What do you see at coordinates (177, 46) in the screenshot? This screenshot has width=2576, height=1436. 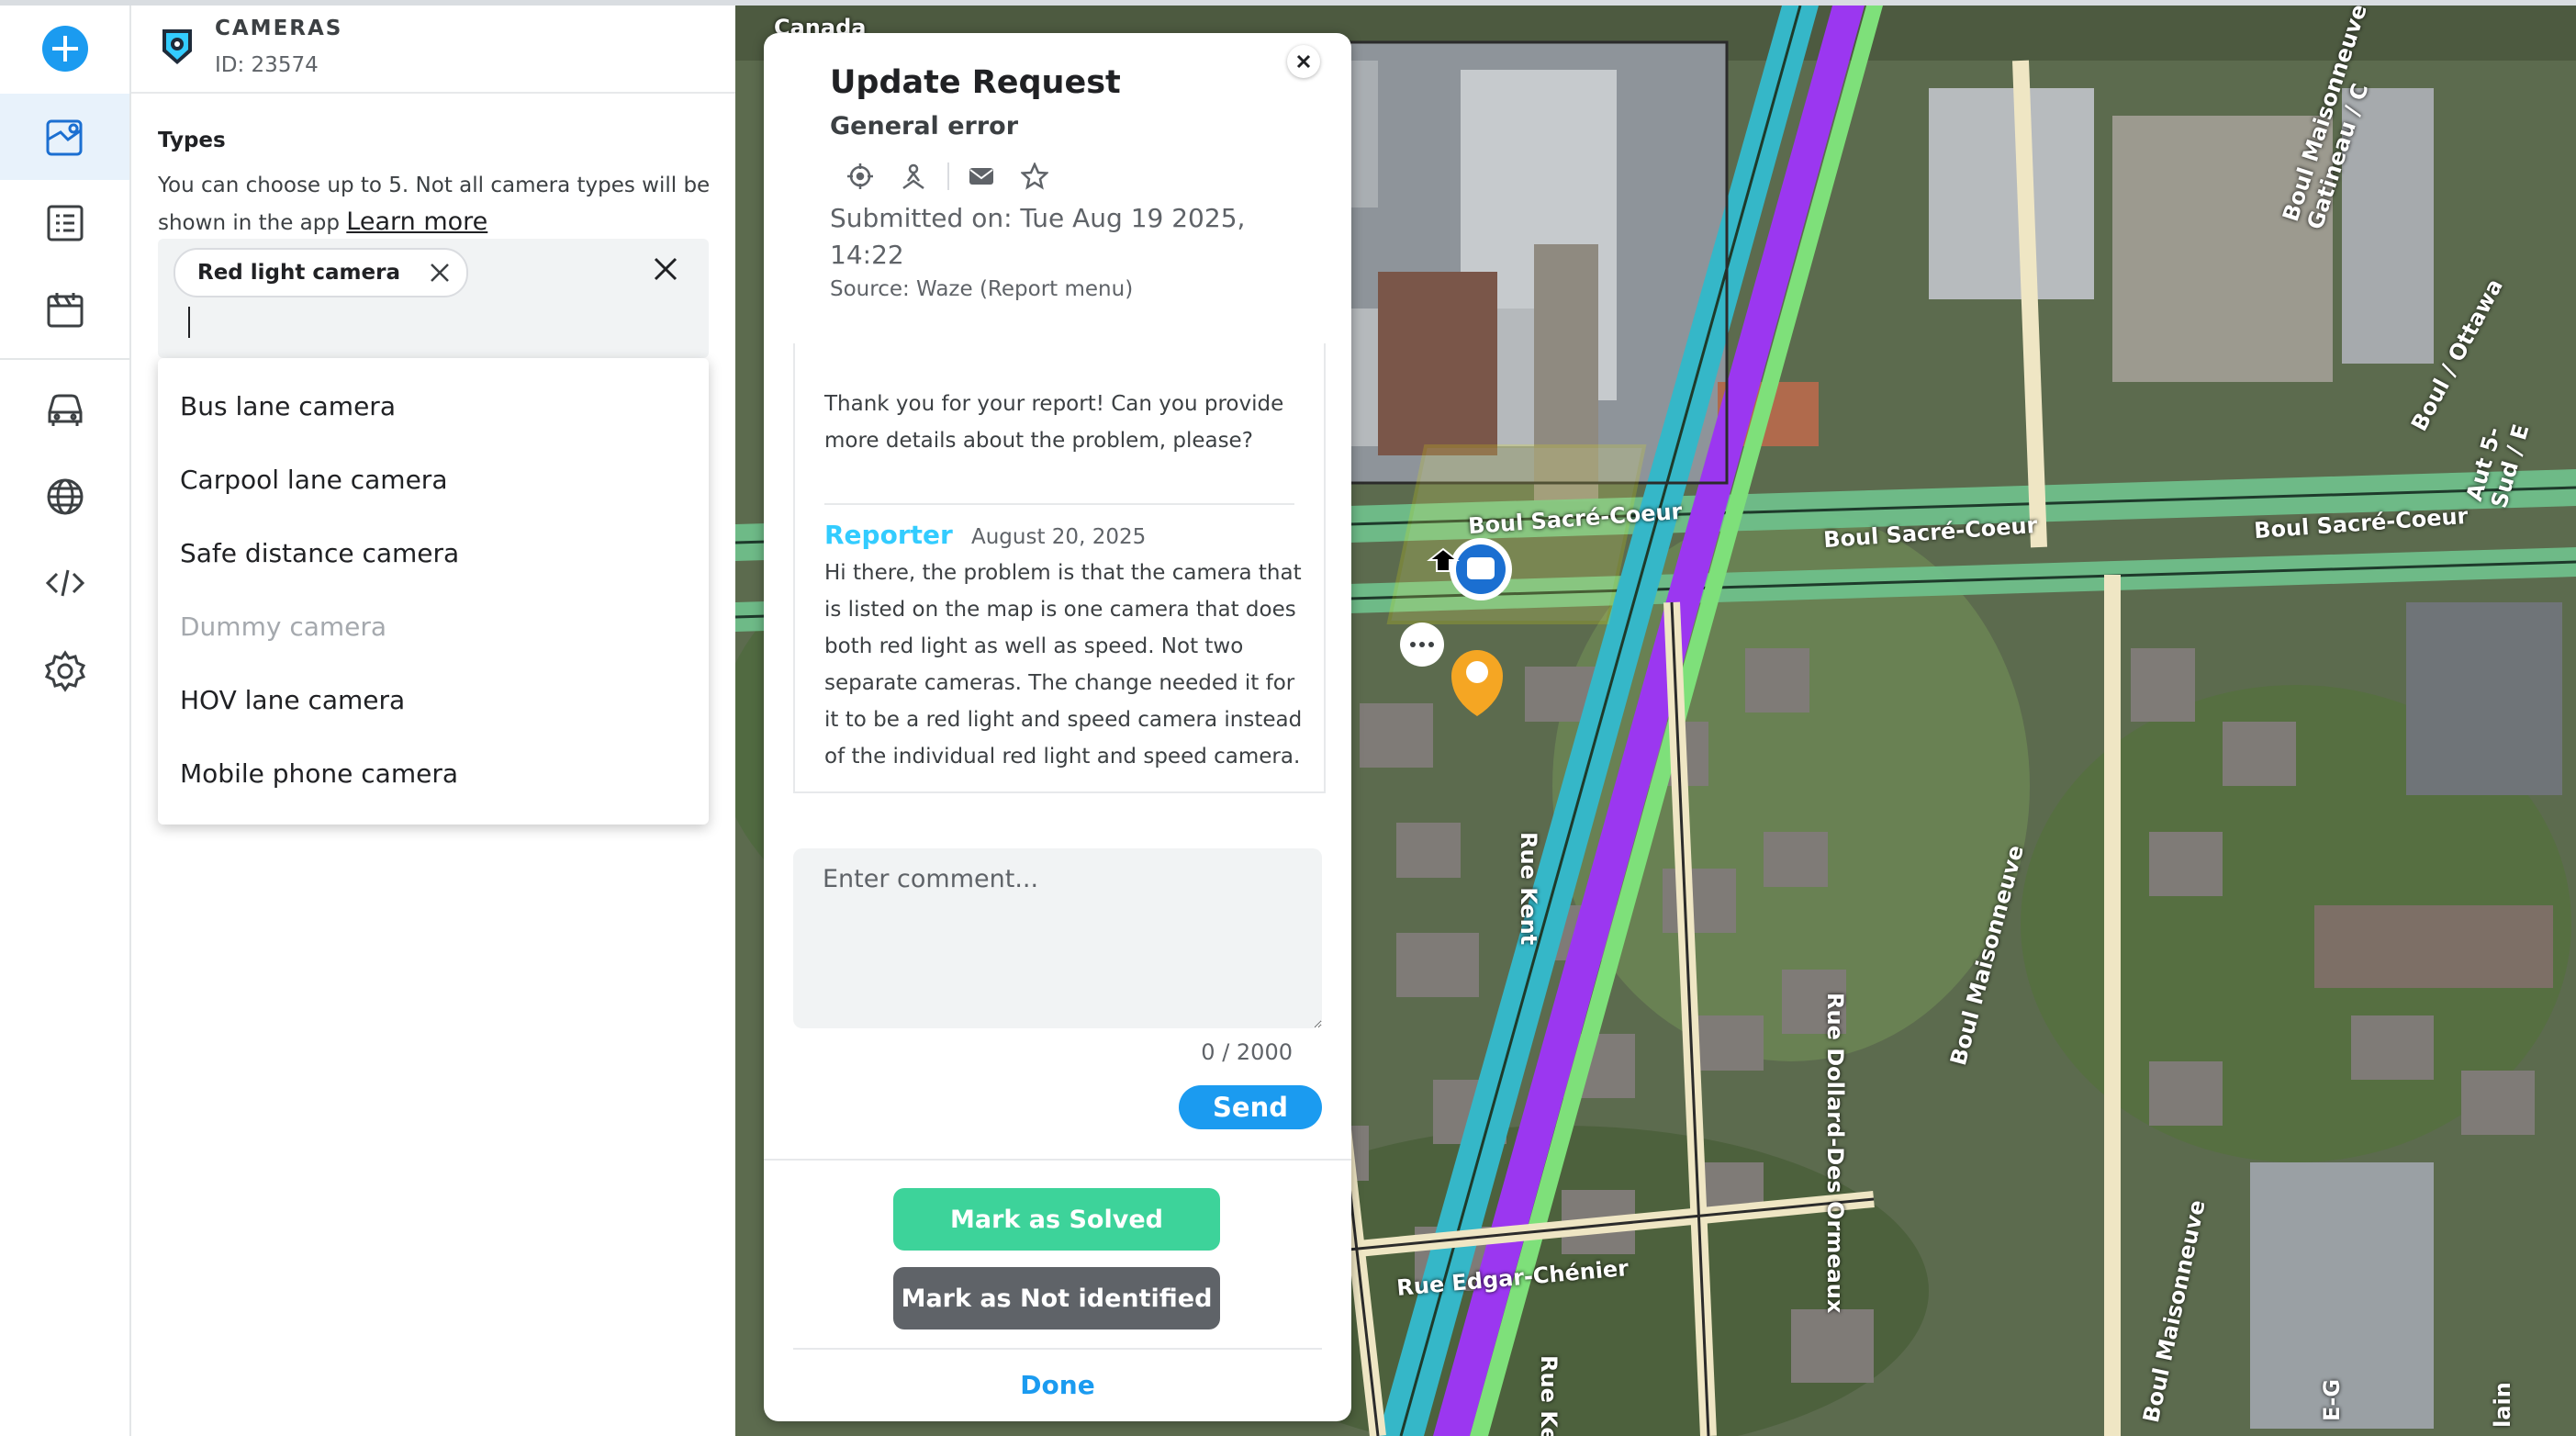 I see `camera-badge-icon` at bounding box center [177, 46].